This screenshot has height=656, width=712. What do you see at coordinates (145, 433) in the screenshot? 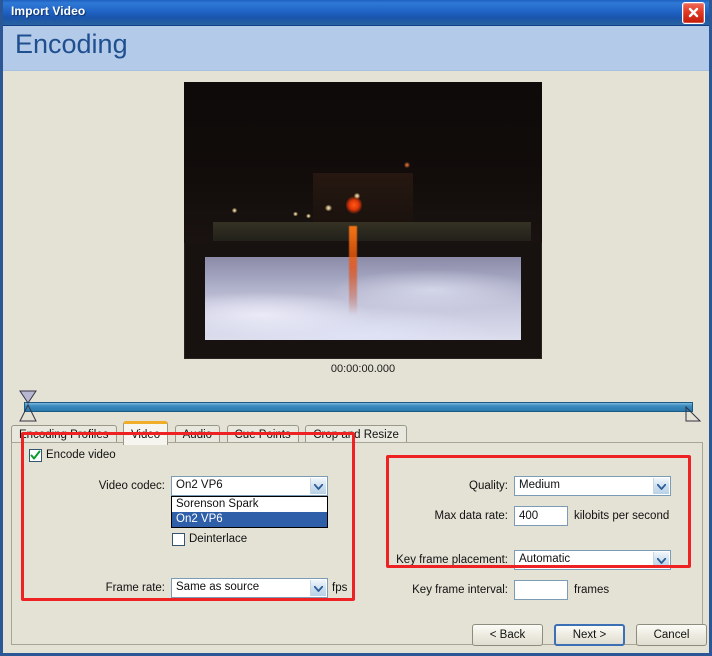
I see `tab-video: Video` at bounding box center [145, 433].